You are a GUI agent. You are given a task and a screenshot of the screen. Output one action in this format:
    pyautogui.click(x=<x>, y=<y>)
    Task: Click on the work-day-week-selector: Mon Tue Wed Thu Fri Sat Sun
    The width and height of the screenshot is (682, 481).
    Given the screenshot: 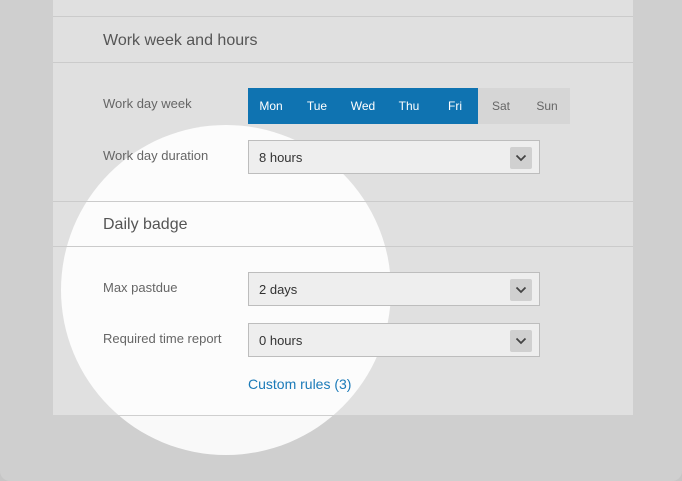 What is the action you would take?
    pyautogui.click(x=409, y=106)
    